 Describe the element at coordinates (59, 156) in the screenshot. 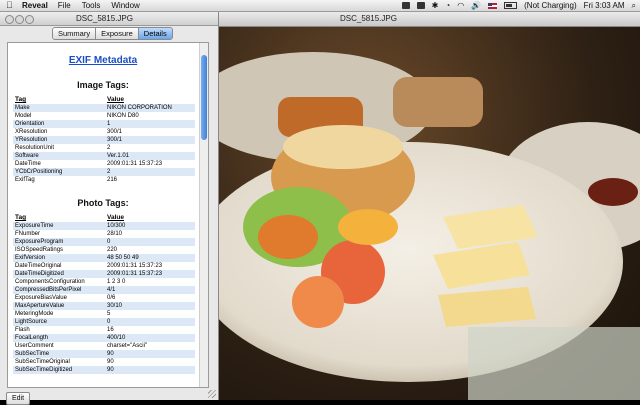

I see `tag-name: Software` at that location.